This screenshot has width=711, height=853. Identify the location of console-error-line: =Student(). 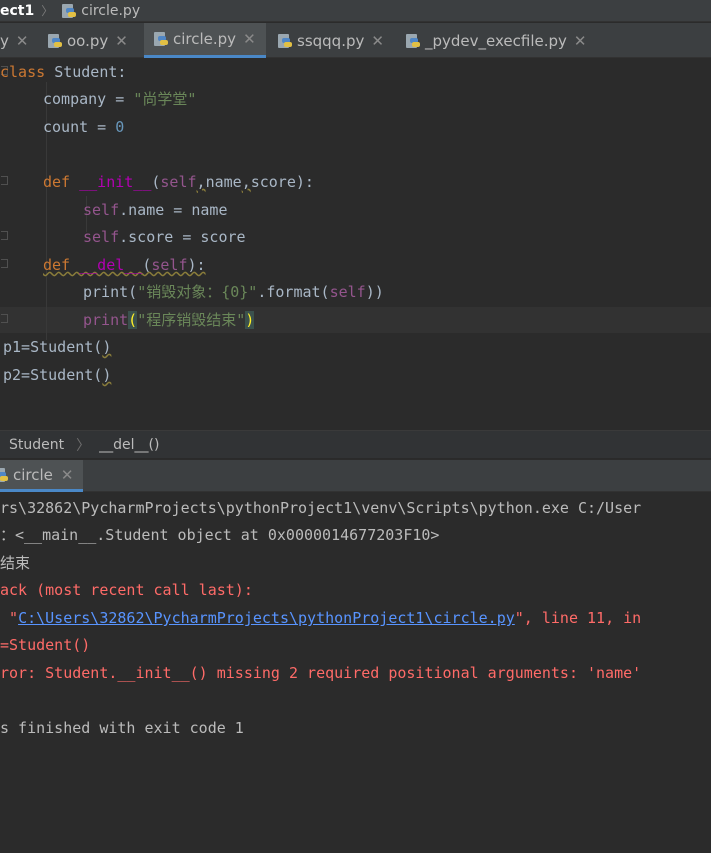
(45, 645).